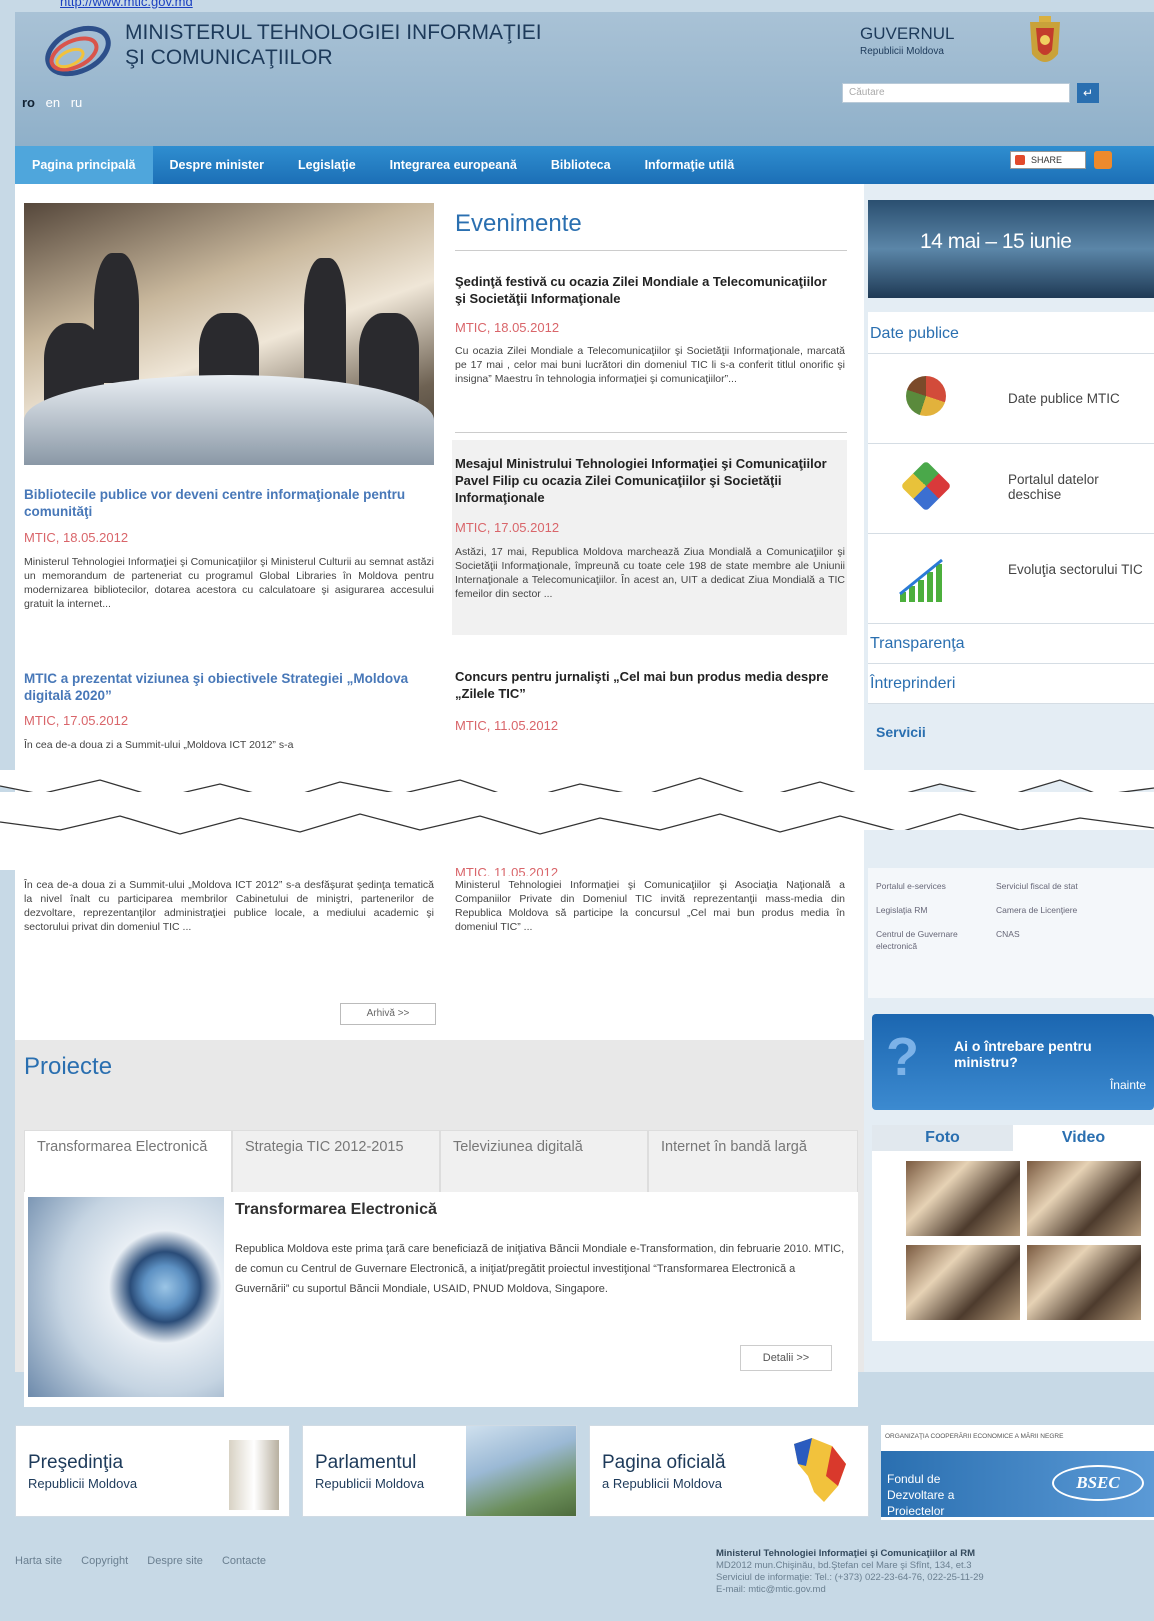  I want to click on service-link: Serviciul fiscal de stat, so click(1037, 886).